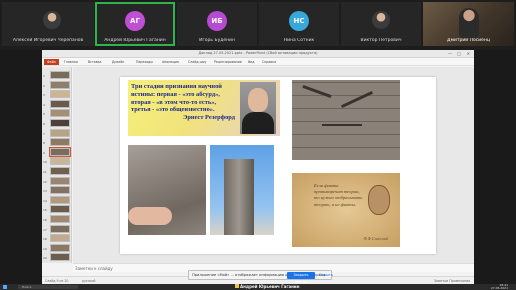  What do you see at coordinates (450, 53) in the screenshot?
I see `minimize-icon: —` at bounding box center [450, 53].